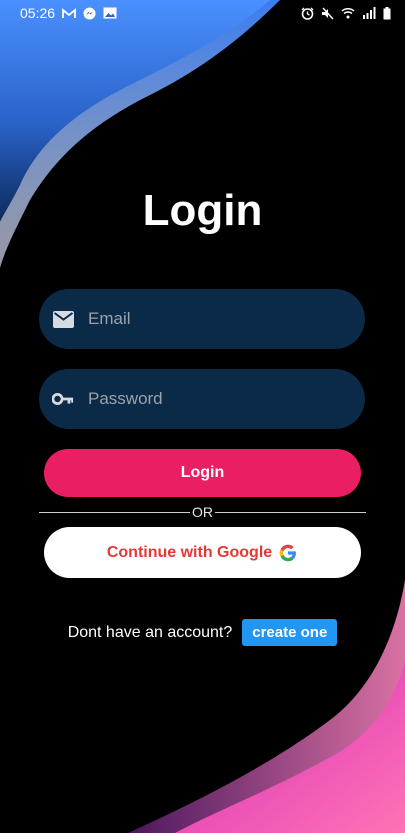 The width and height of the screenshot is (405, 833). I want to click on create-account-button: create one, so click(290, 632).